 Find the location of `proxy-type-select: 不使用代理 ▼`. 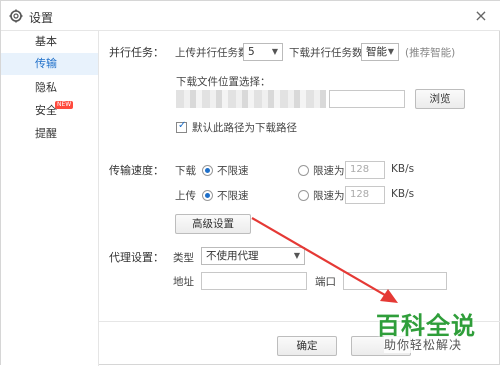

proxy-type-select: 不使用代理 ▼ is located at coordinates (253, 256).